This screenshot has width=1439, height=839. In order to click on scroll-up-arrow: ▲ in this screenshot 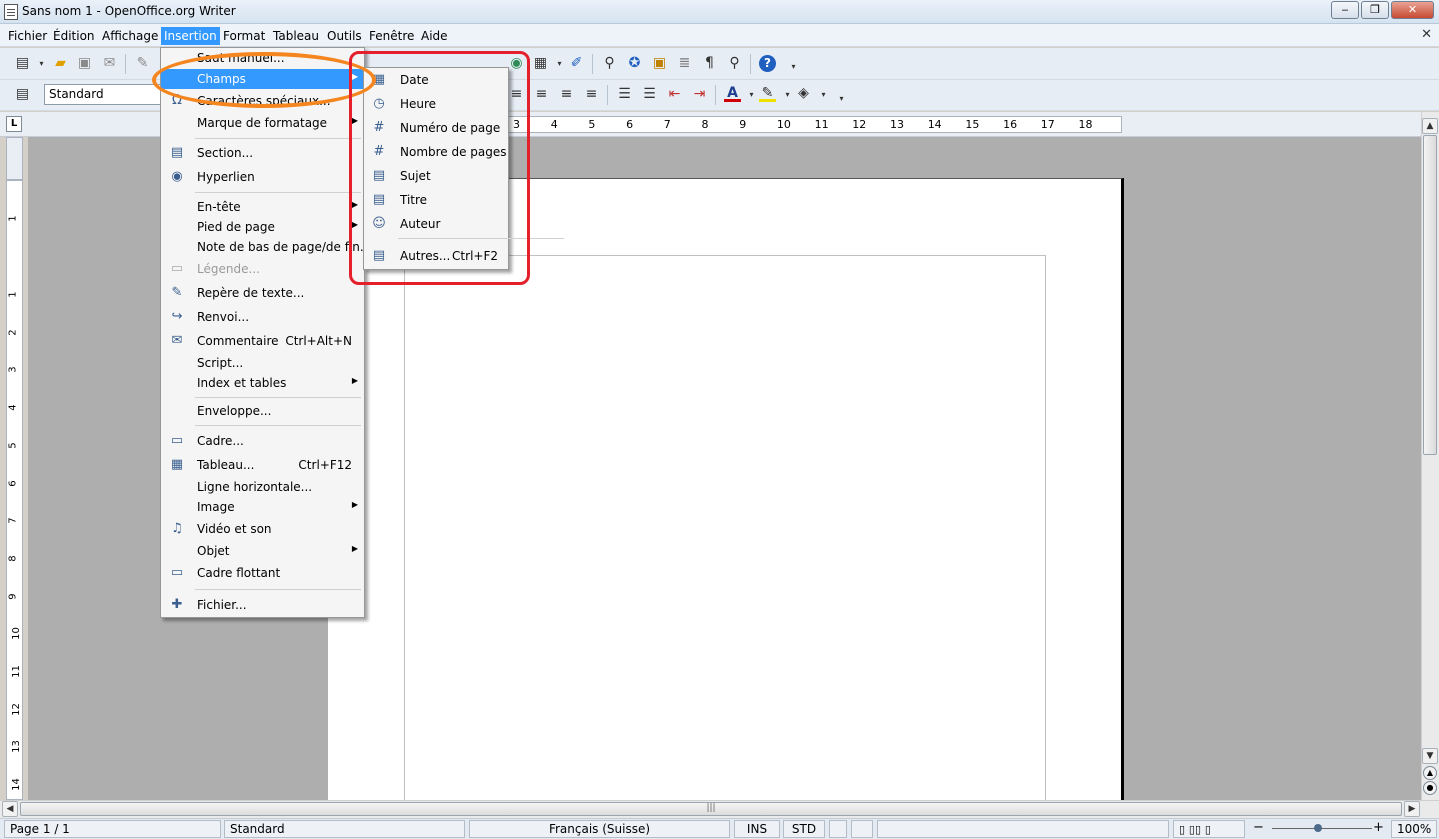, I will do `click(1430, 126)`.